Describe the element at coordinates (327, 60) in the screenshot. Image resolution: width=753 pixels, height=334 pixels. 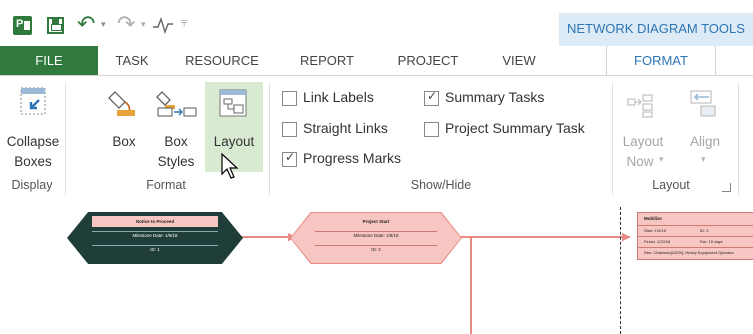
I see `tab-report: REPORT` at that location.